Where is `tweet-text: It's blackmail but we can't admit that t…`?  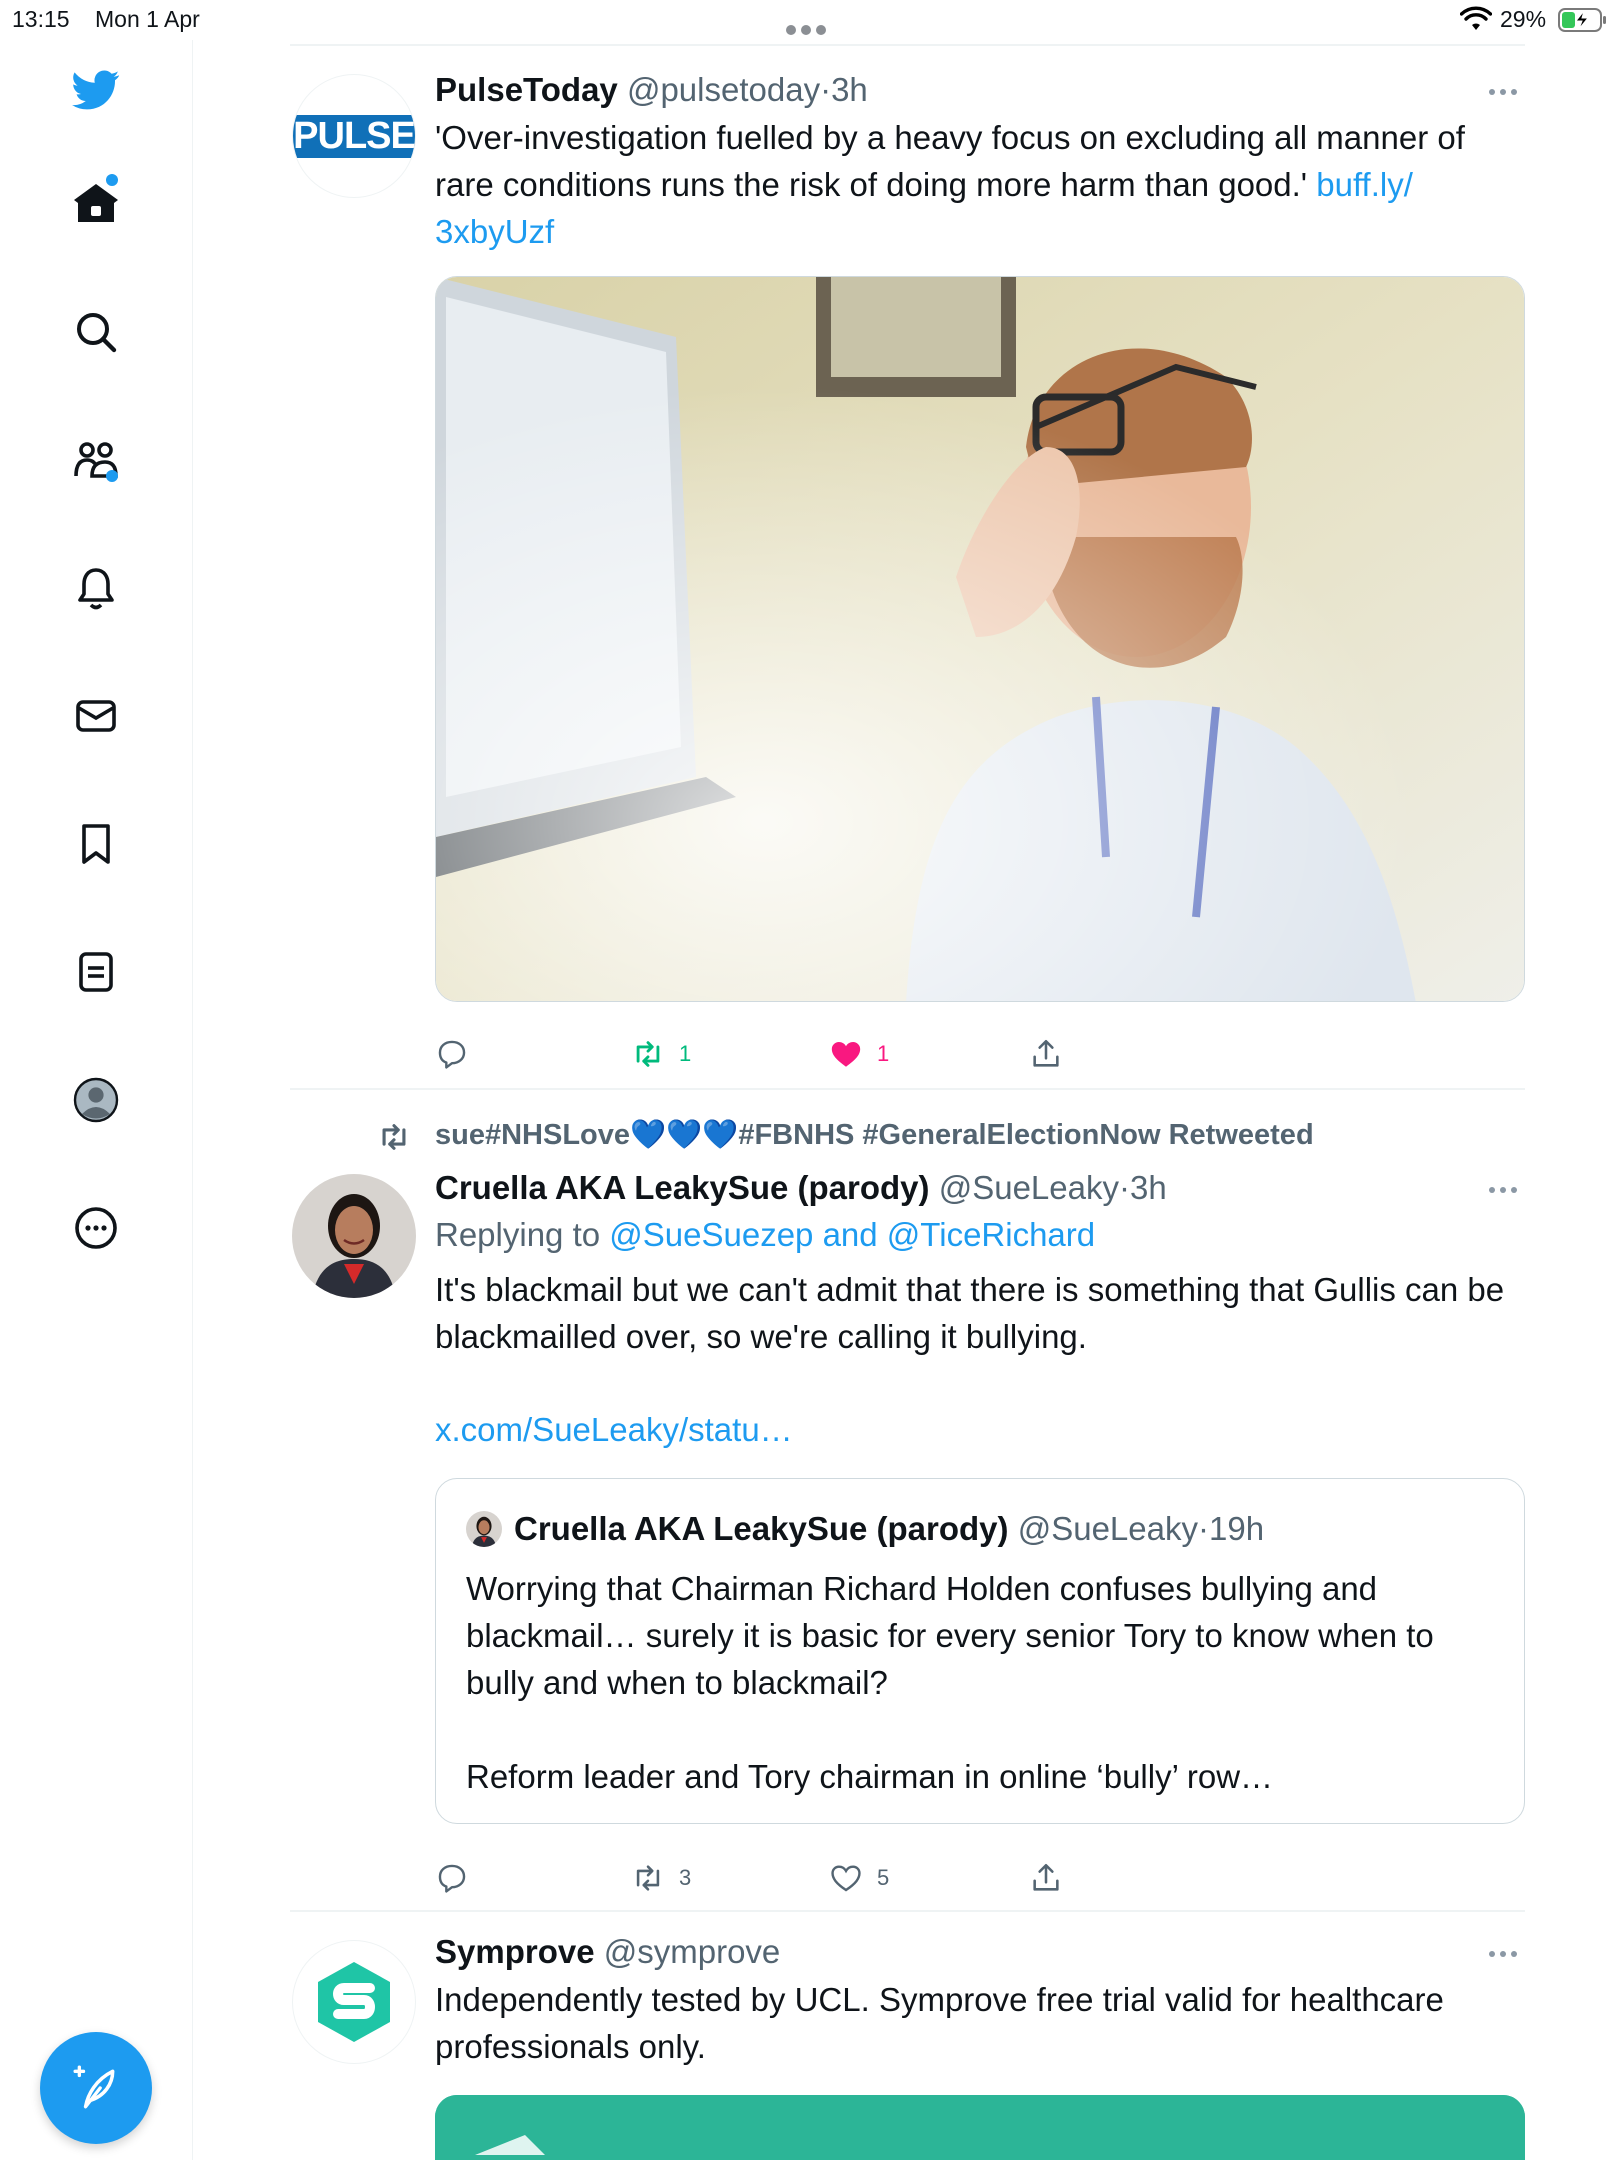
tweet-text: It's blackmail but we can't admit that t… is located at coordinates (970, 1313).